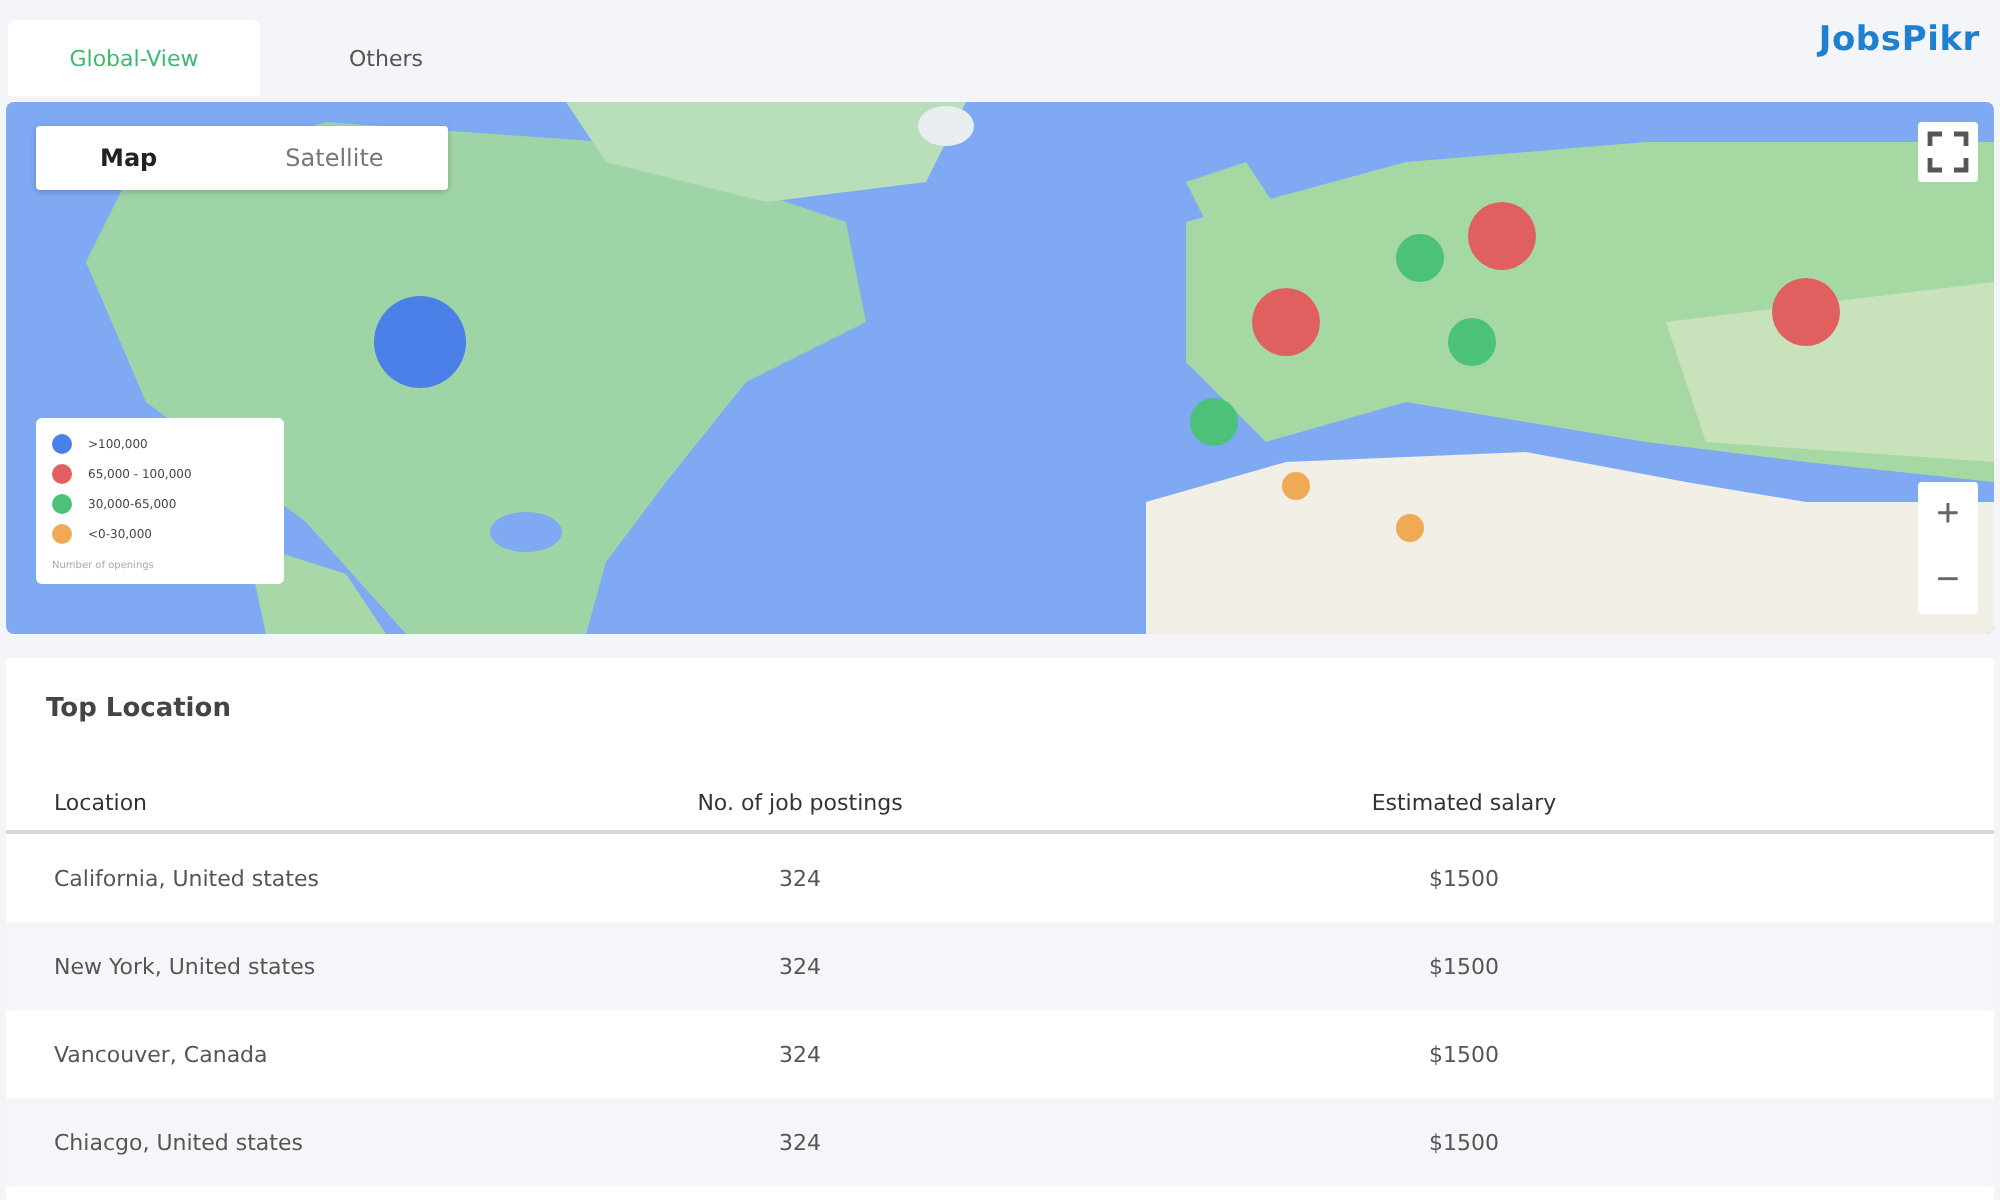  What do you see at coordinates (800, 802) in the screenshot?
I see `column-header: No. of job postings` at bounding box center [800, 802].